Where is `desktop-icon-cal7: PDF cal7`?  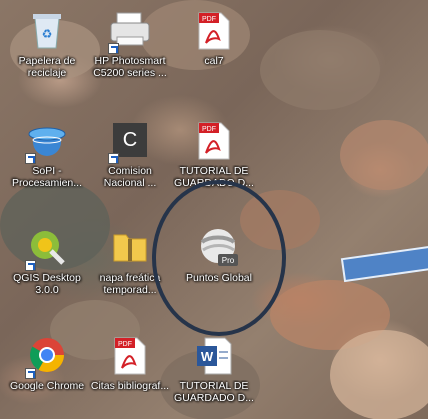
desktop-icon-cal7: PDF cal7 is located at coordinates (214, 37).